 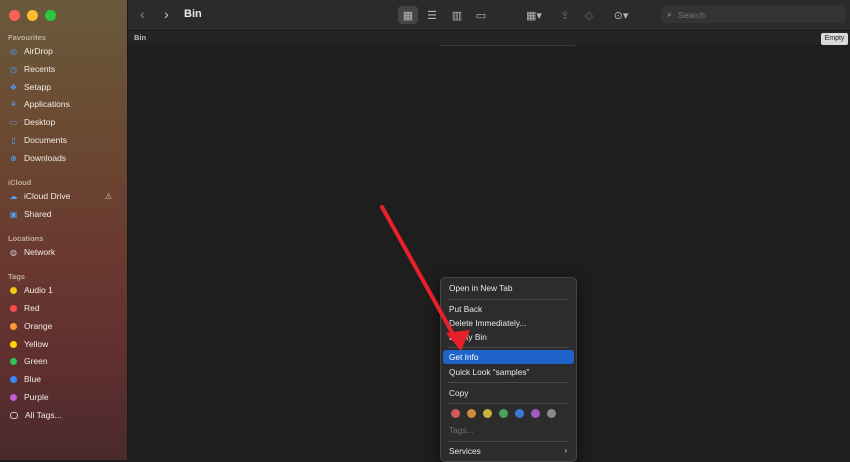 I want to click on search-input, so click(x=753, y=14).